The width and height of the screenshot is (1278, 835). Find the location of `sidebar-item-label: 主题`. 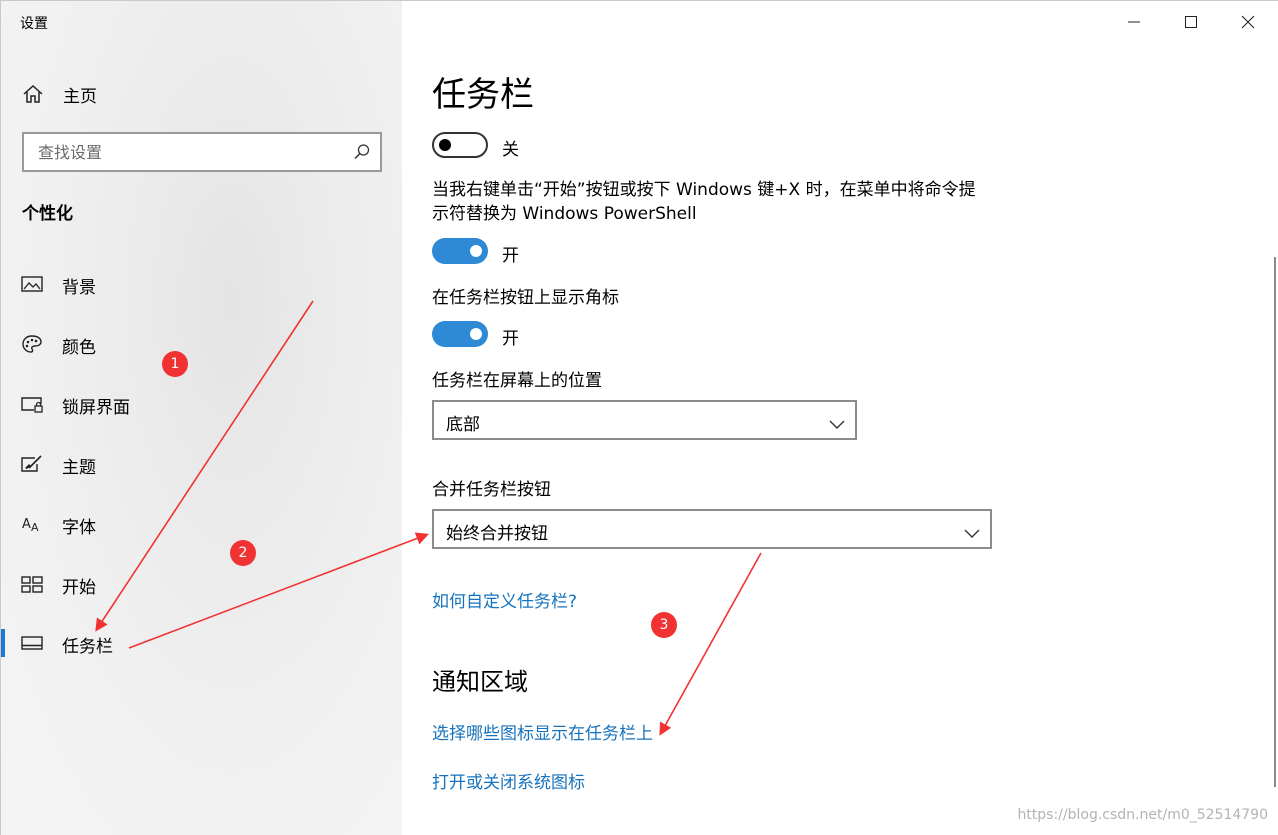

sidebar-item-label: 主题 is located at coordinates (79, 468).